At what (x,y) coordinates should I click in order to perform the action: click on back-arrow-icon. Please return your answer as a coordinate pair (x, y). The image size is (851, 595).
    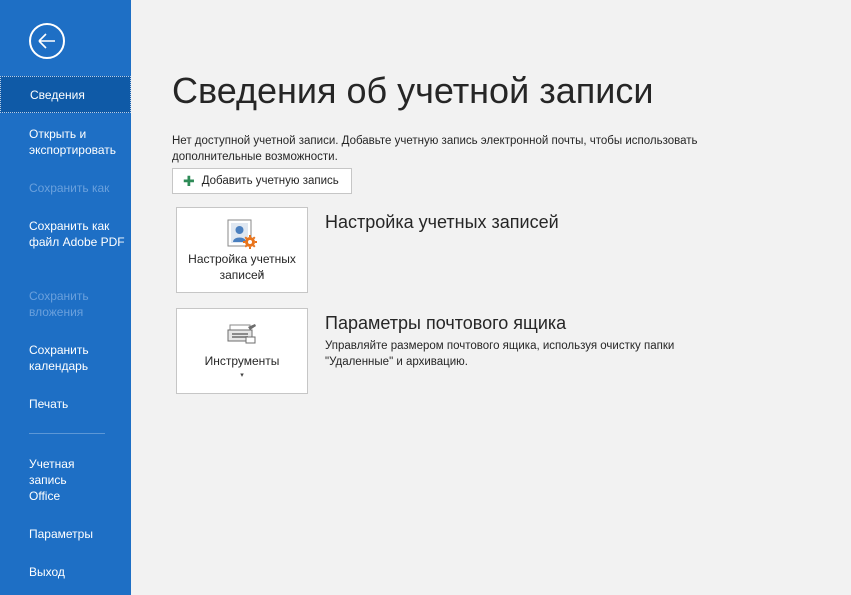
    Looking at the image, I should click on (46, 41).